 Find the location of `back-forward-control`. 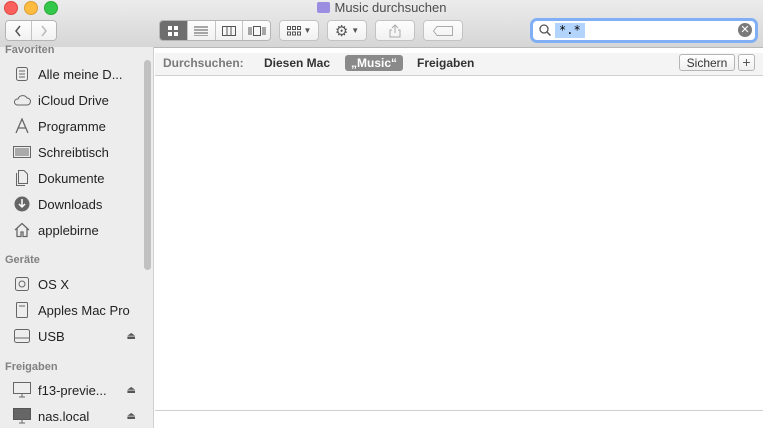

back-forward-control is located at coordinates (31, 30).